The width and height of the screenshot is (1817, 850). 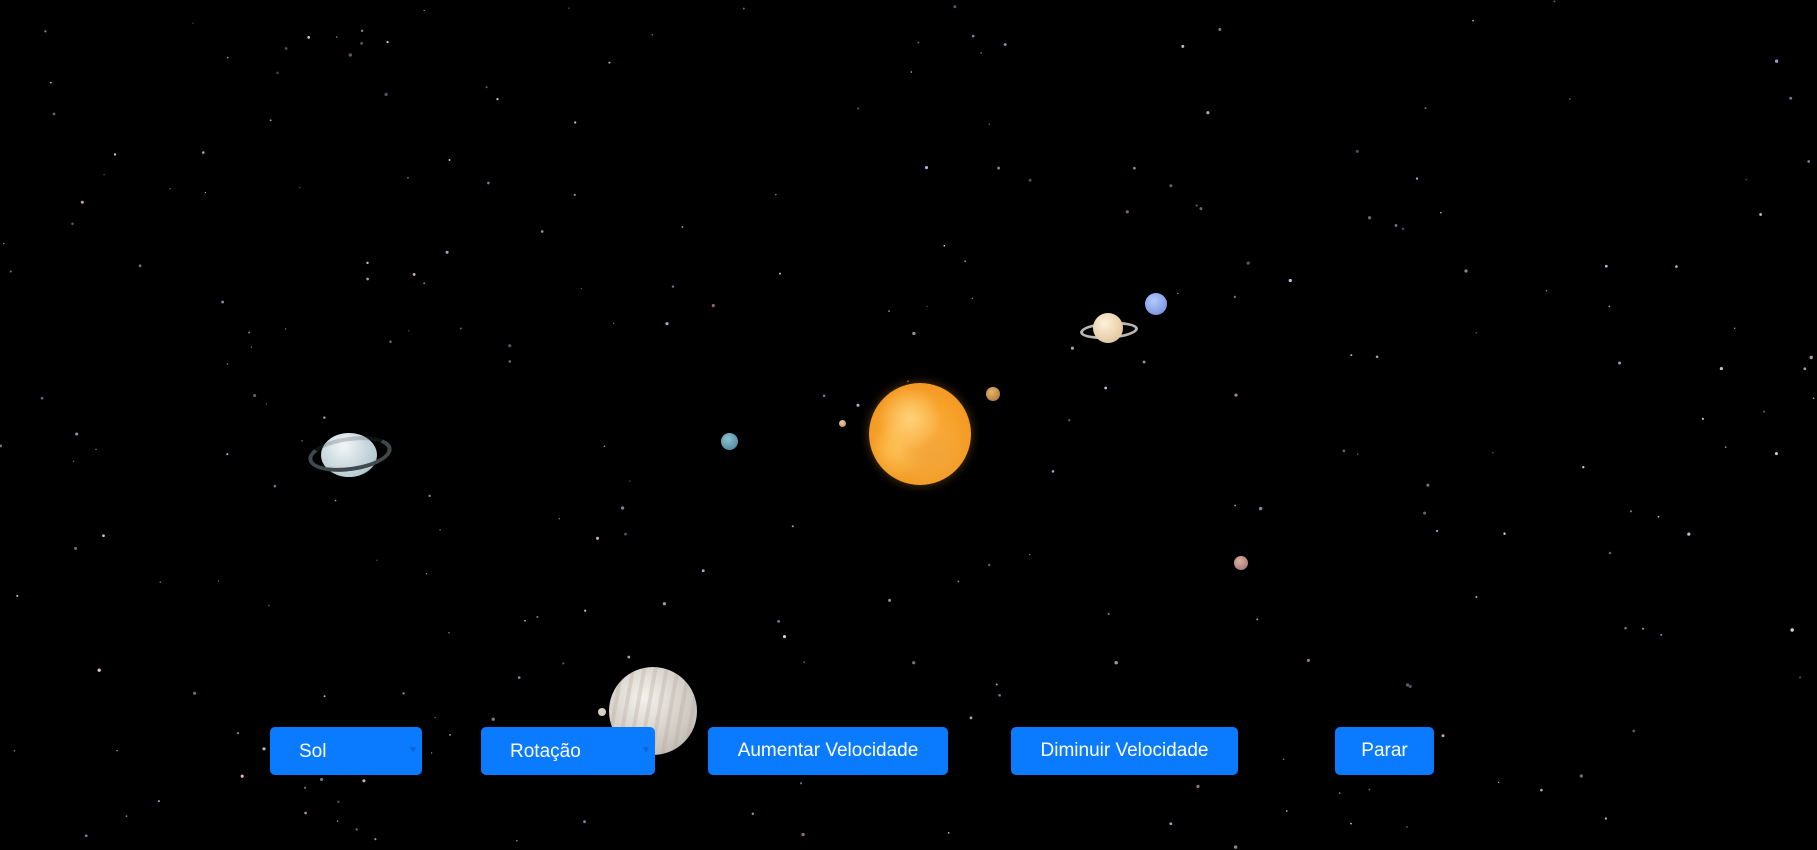 I want to click on planet-saturn, so click(x=1108, y=328).